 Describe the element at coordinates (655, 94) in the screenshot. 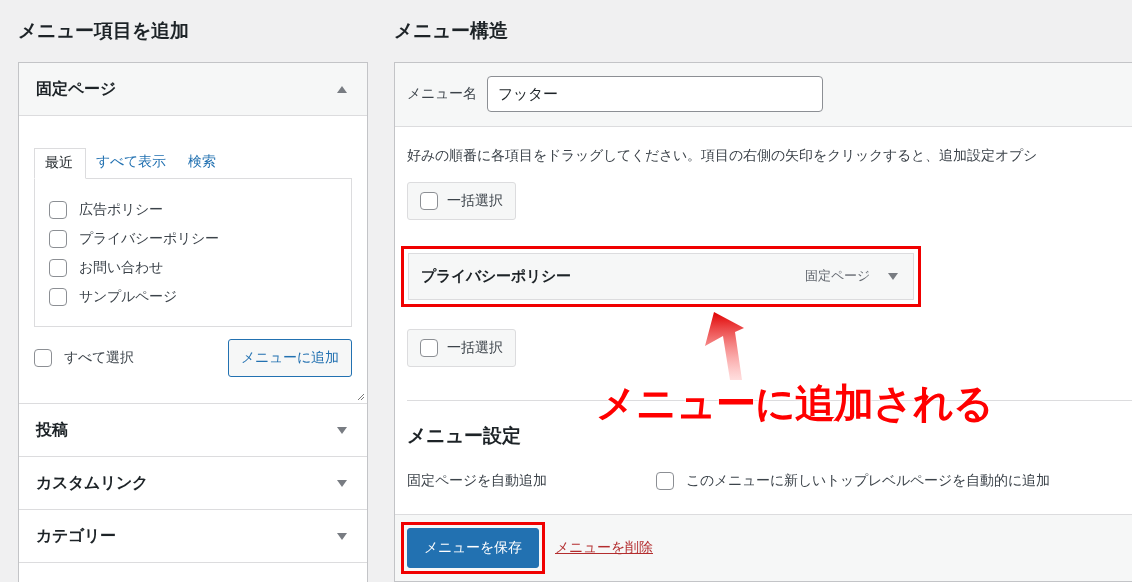

I see `menu-name-field: フッター` at that location.